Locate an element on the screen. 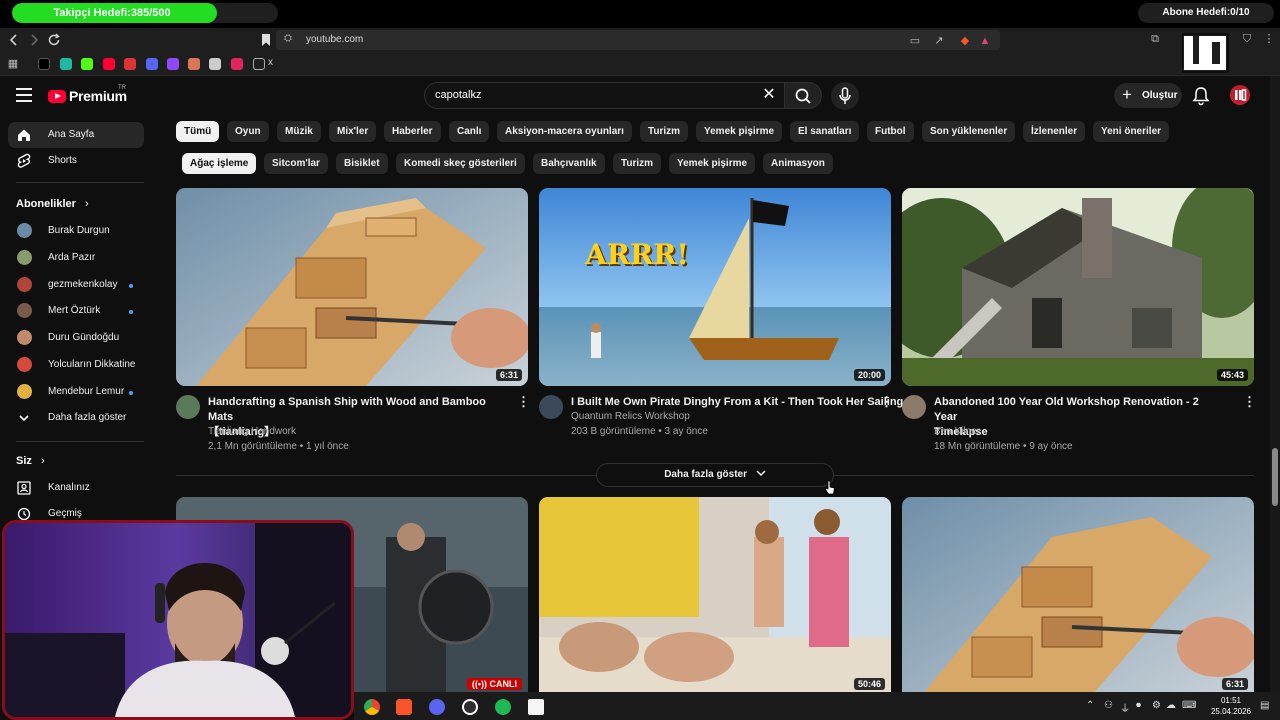 This screenshot has height=720, width=1280. notifications-bell-icon is located at coordinates (1201, 96).